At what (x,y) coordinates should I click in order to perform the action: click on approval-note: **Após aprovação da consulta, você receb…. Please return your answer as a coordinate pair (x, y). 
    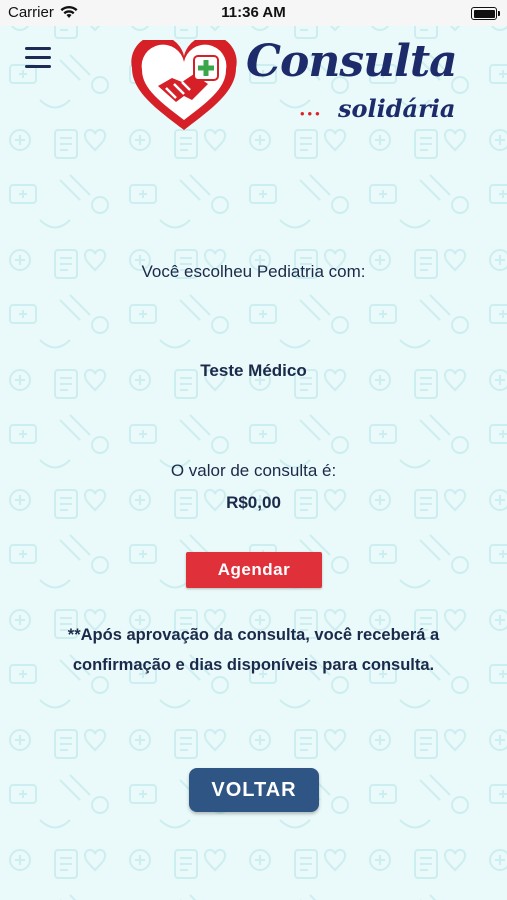
    Looking at the image, I should click on (253, 650).